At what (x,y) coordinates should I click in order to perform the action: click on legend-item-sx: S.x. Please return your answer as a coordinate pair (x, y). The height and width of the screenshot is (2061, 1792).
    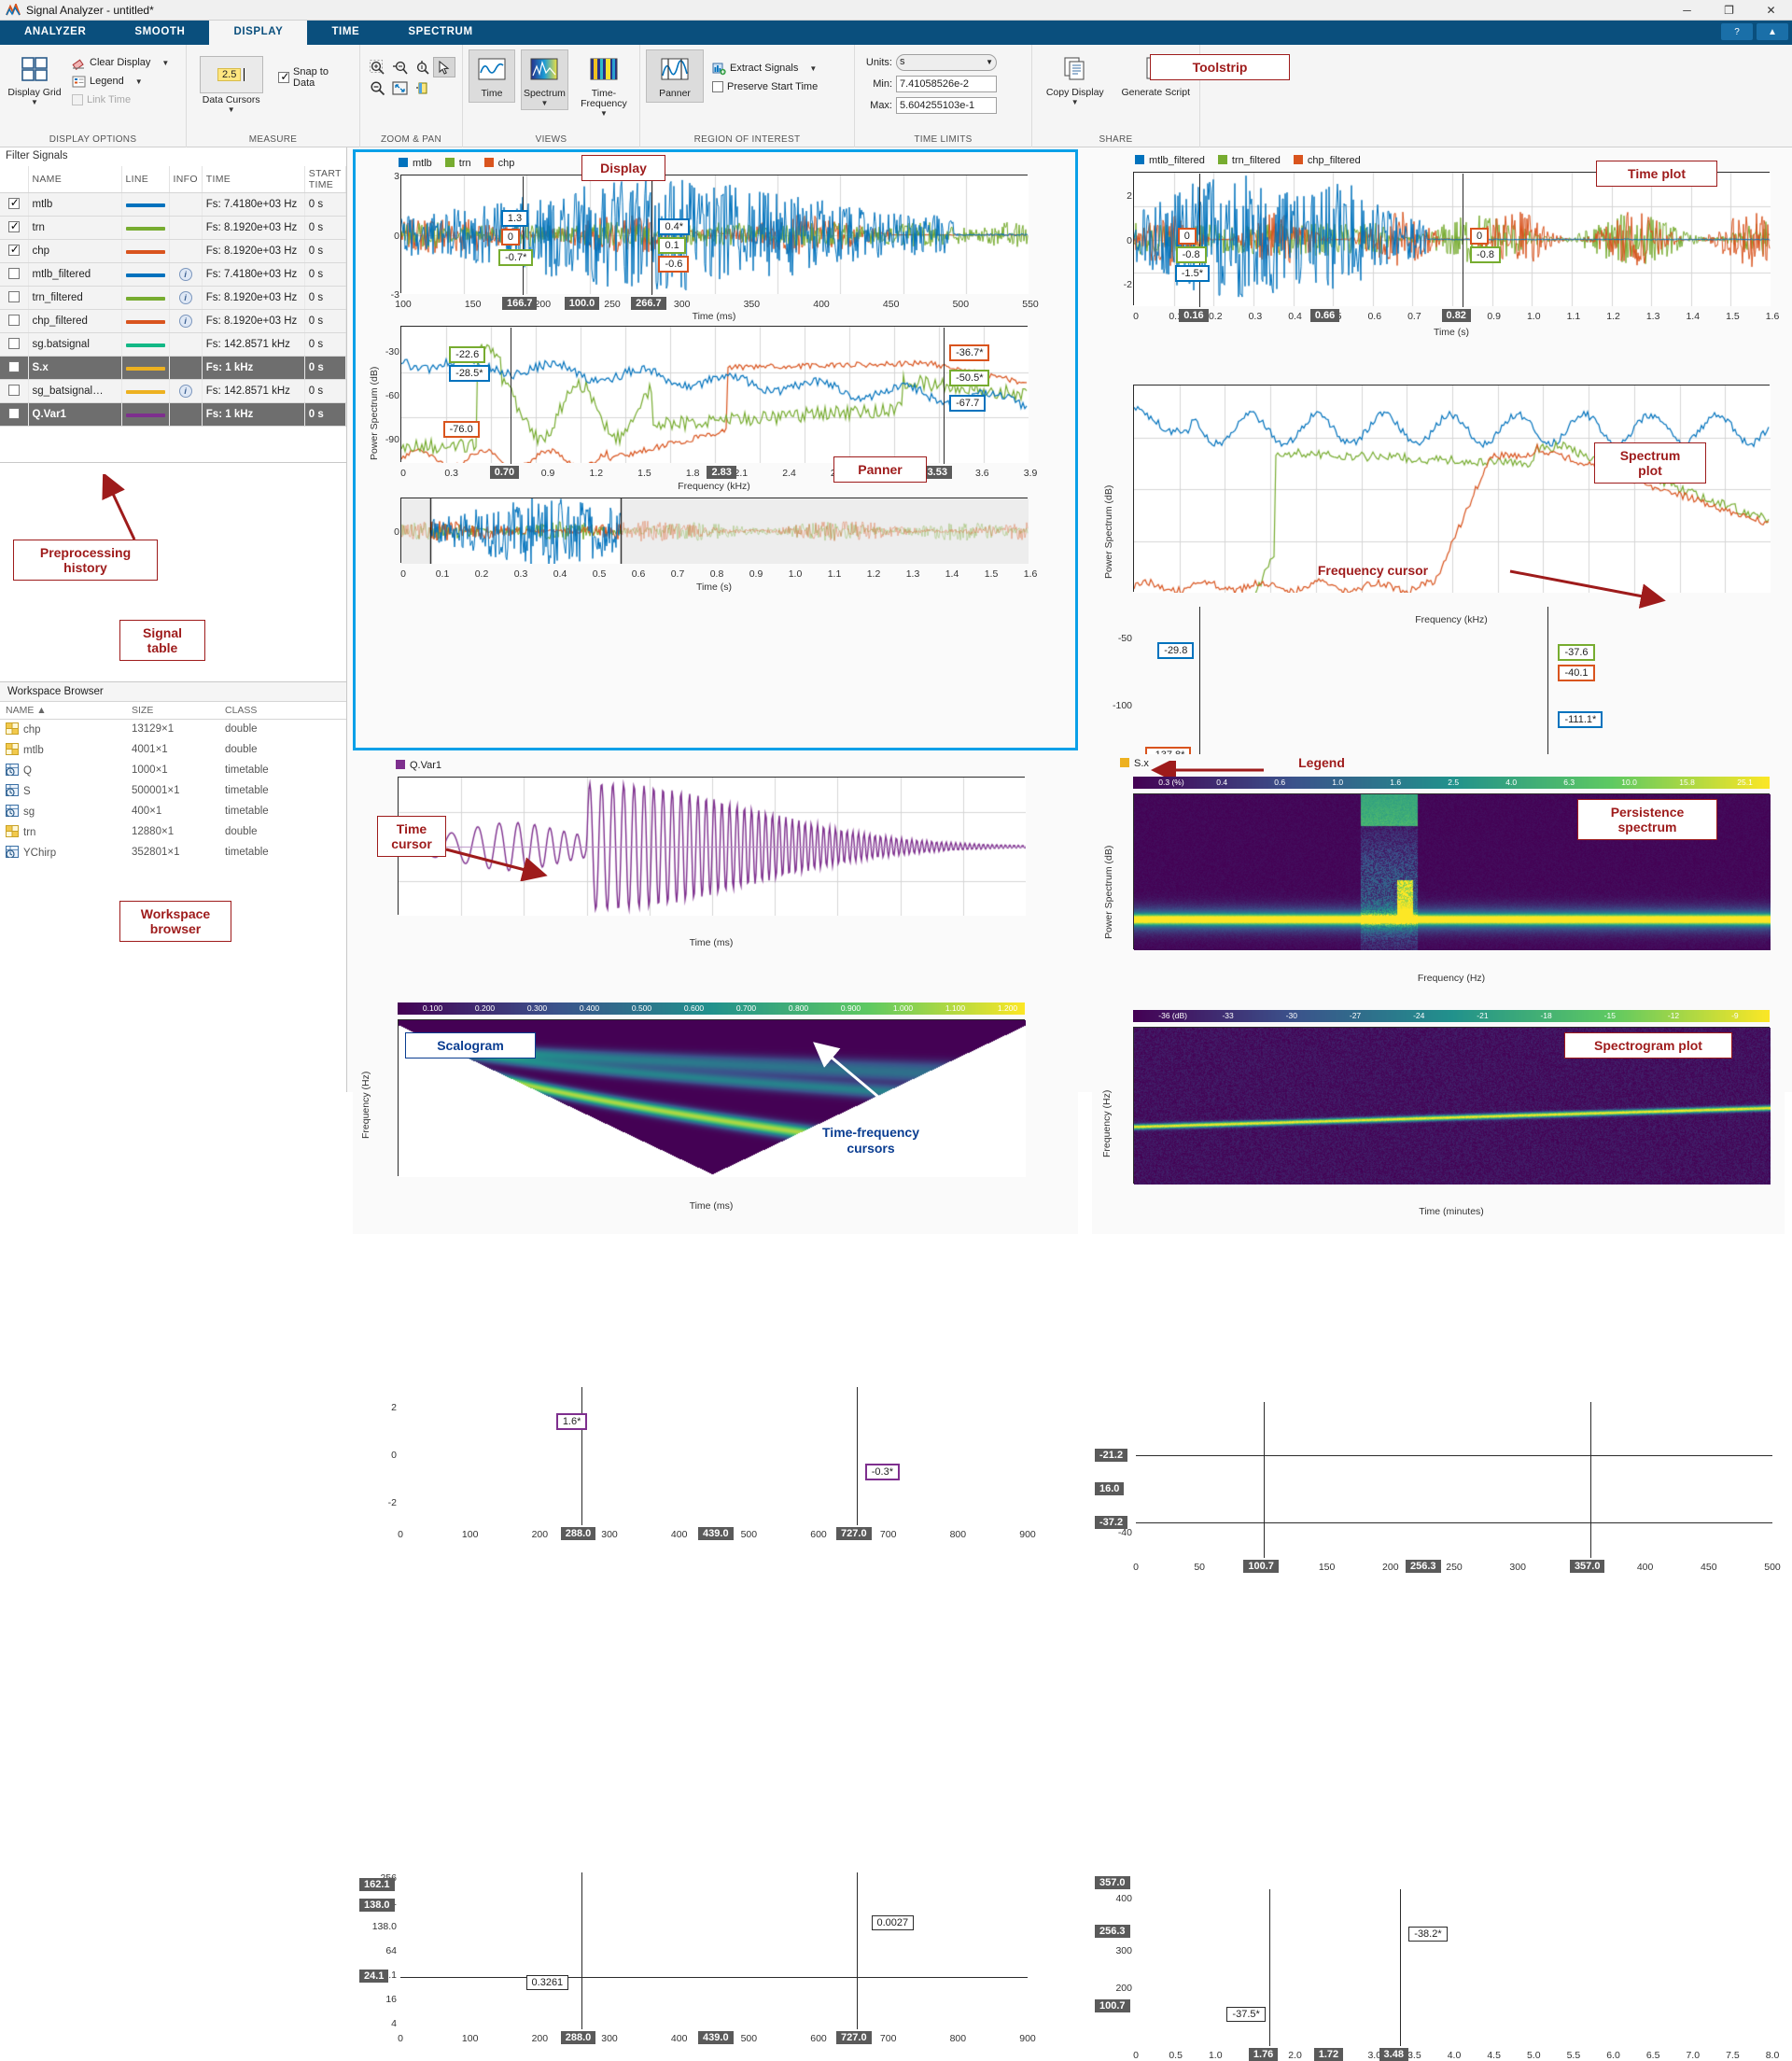
    Looking at the image, I should click on (1134, 763).